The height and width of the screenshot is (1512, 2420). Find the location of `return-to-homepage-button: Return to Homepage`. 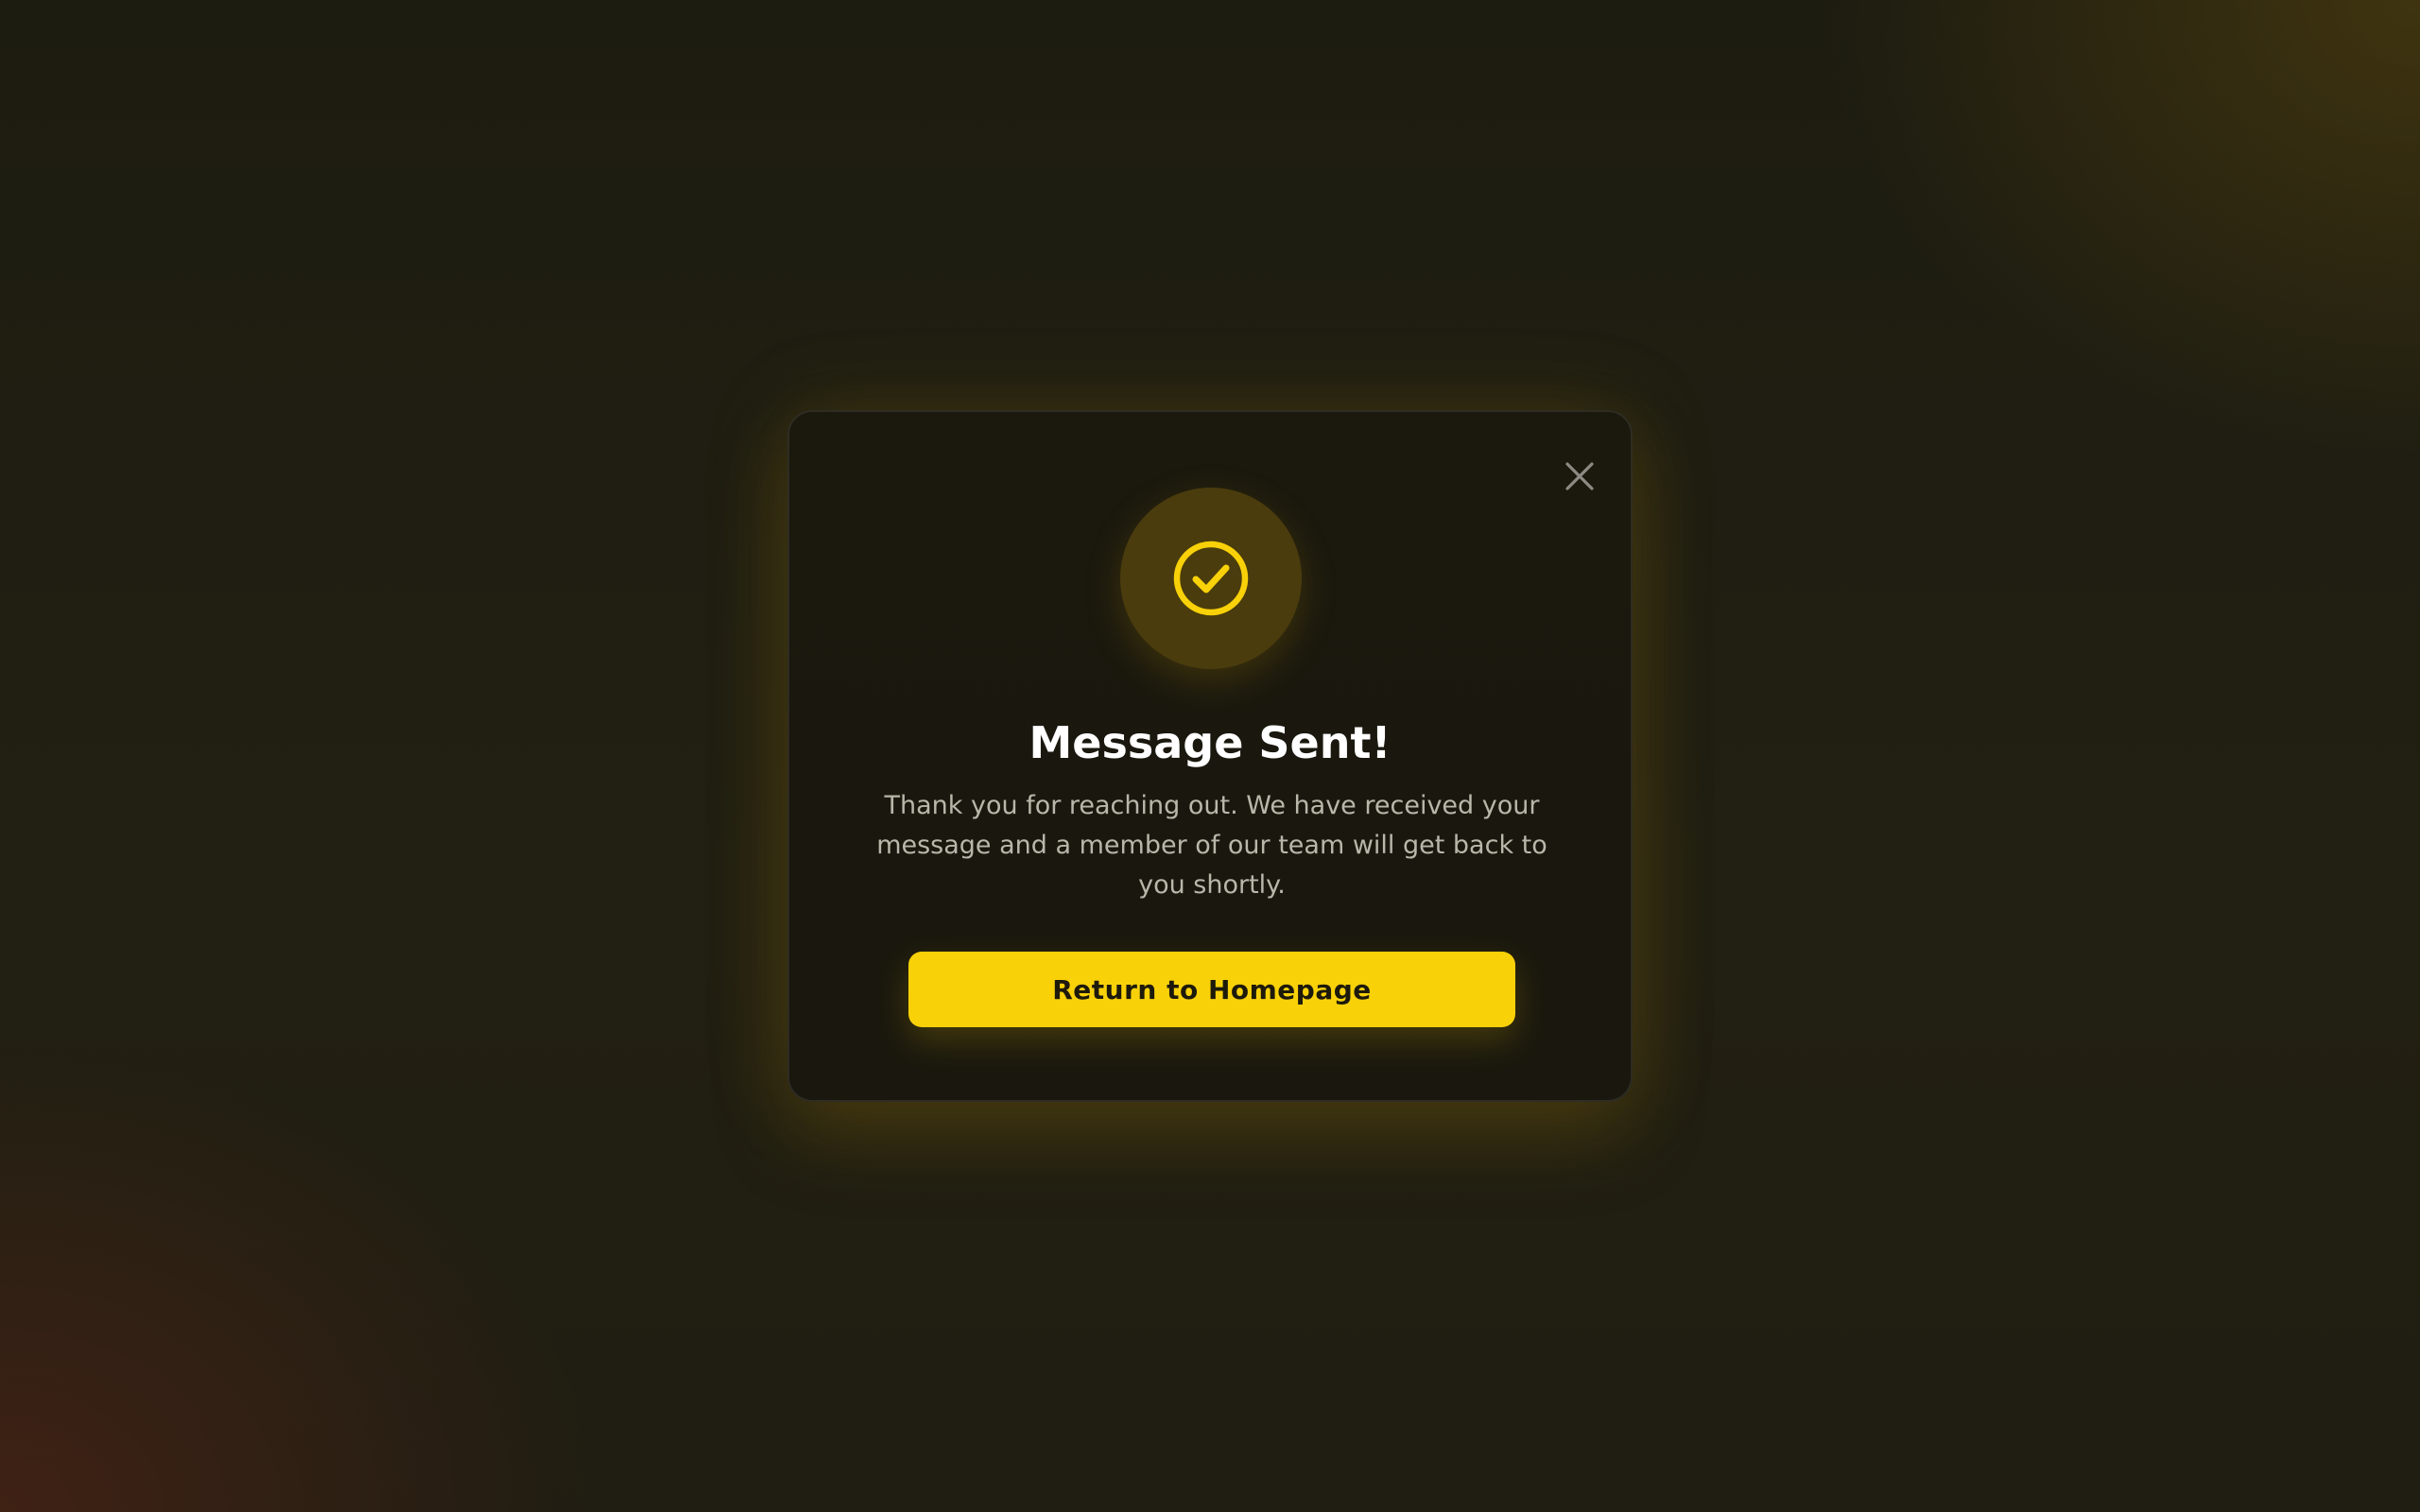

return-to-homepage-button: Return to Homepage is located at coordinates (1211, 989).